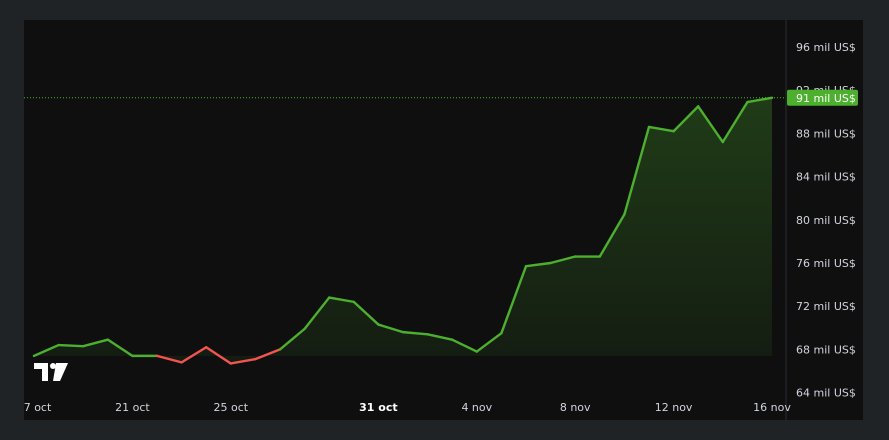 Image resolution: width=889 pixels, height=440 pixels. What do you see at coordinates (826, 263) in the screenshot?
I see `y-tick-label: 76 mil US$` at bounding box center [826, 263].